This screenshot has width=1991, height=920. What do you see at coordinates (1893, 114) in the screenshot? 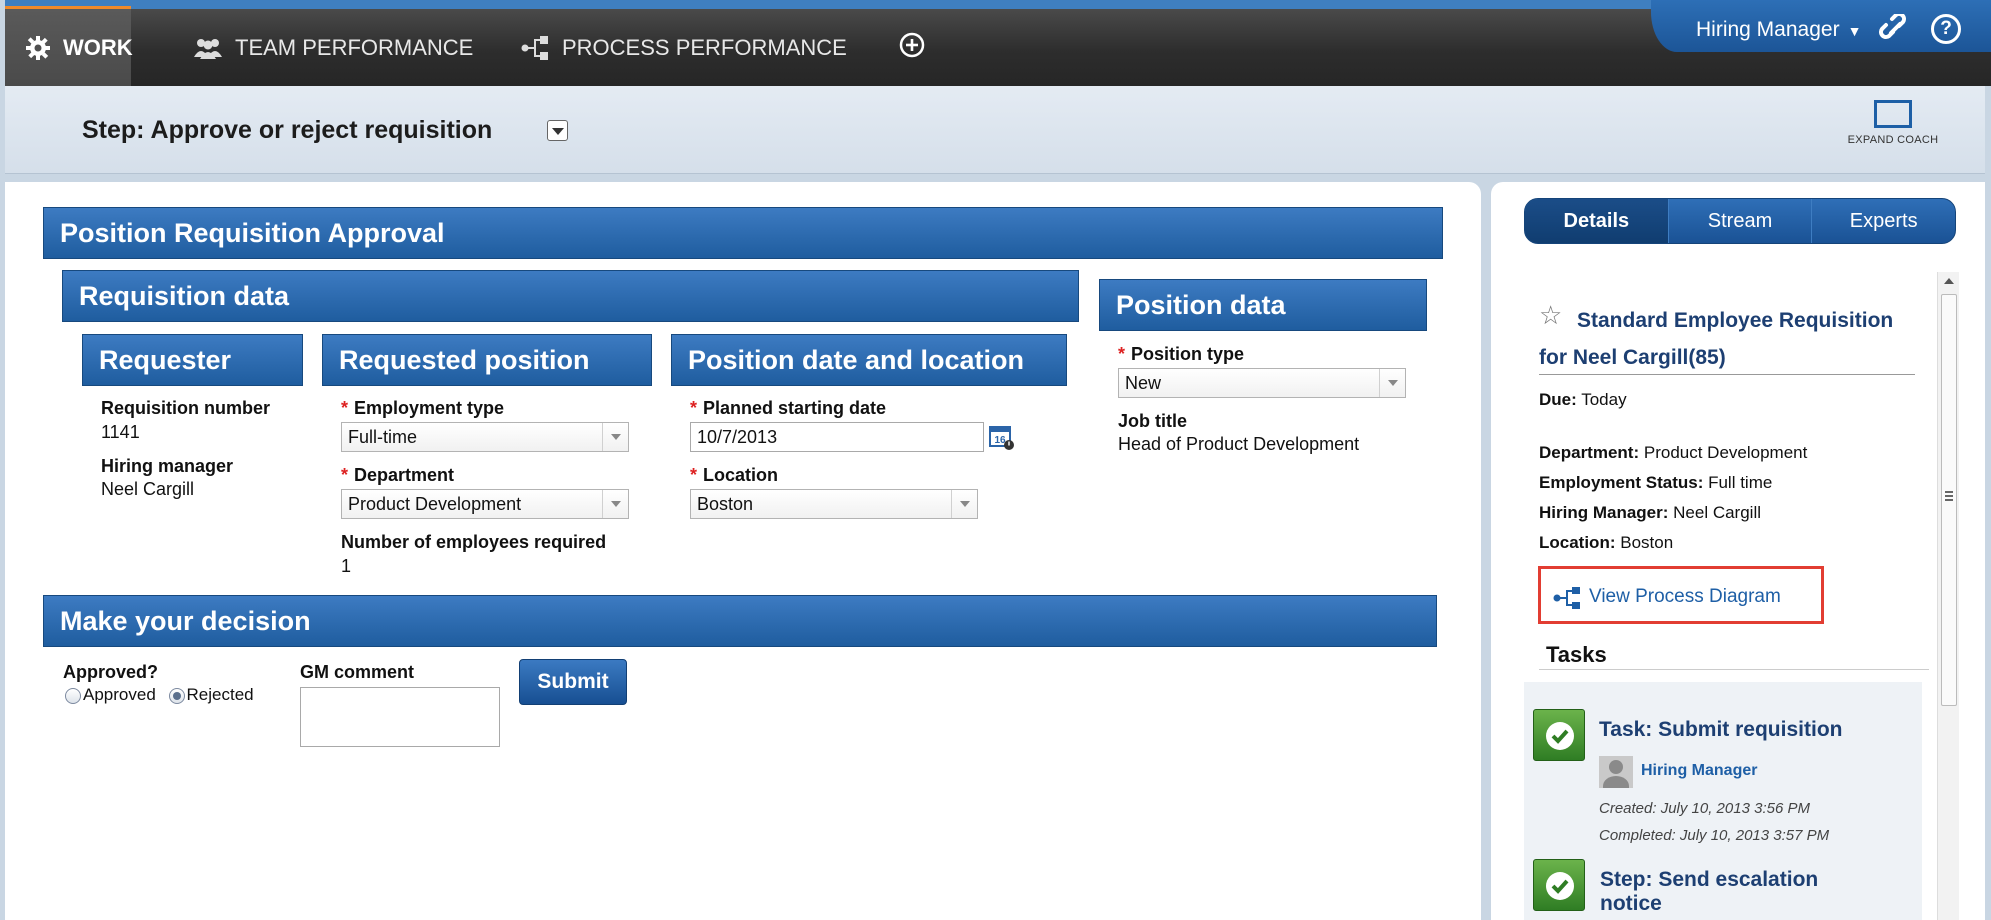
I see `expand-icon` at bounding box center [1893, 114].